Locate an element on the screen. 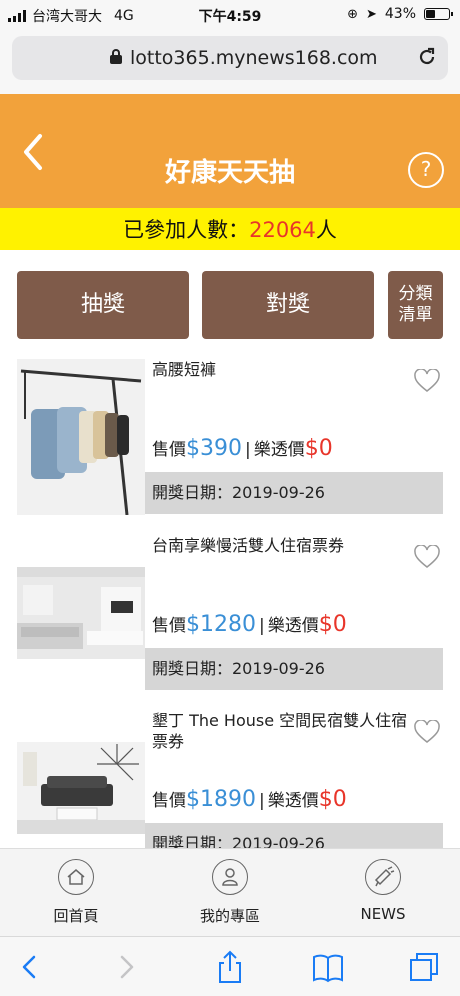 The height and width of the screenshot is (996, 460). location-icon: ➤ is located at coordinates (371, 14).